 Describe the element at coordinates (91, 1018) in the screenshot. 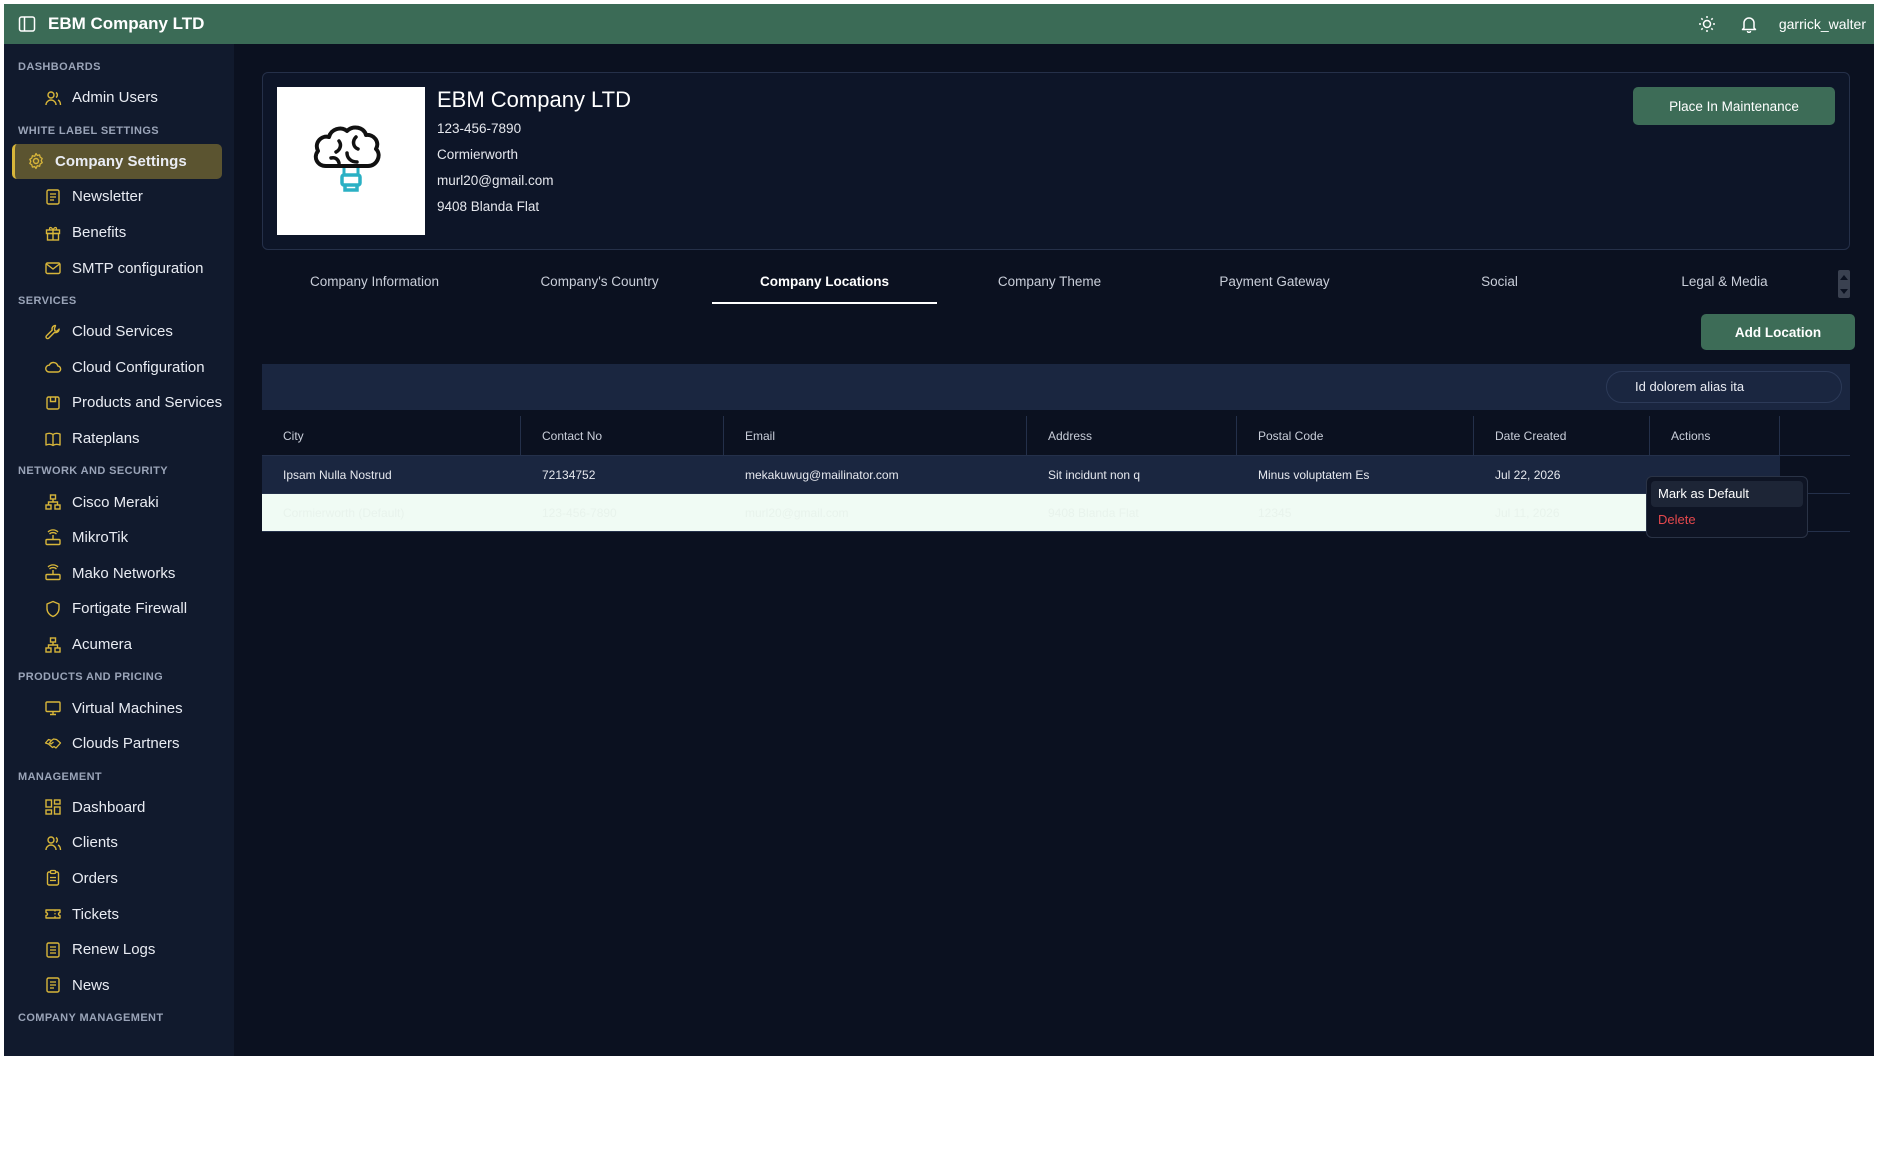

I see `sidebar-section-company-management: COMPANY MANAGEMENT` at that location.